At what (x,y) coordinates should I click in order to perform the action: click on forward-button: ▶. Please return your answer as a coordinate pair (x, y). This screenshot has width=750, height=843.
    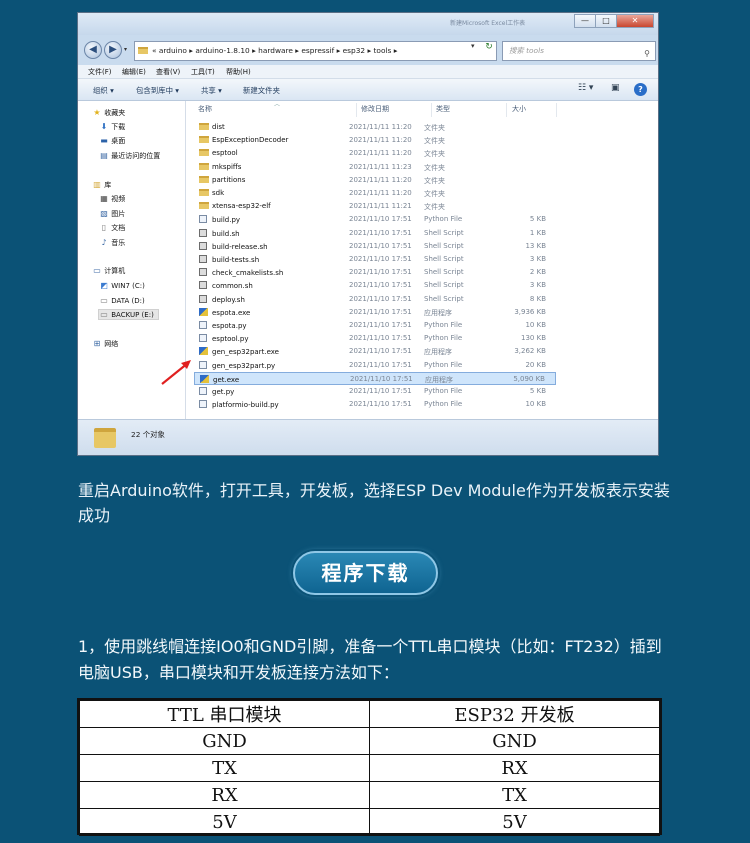
    Looking at the image, I should click on (113, 50).